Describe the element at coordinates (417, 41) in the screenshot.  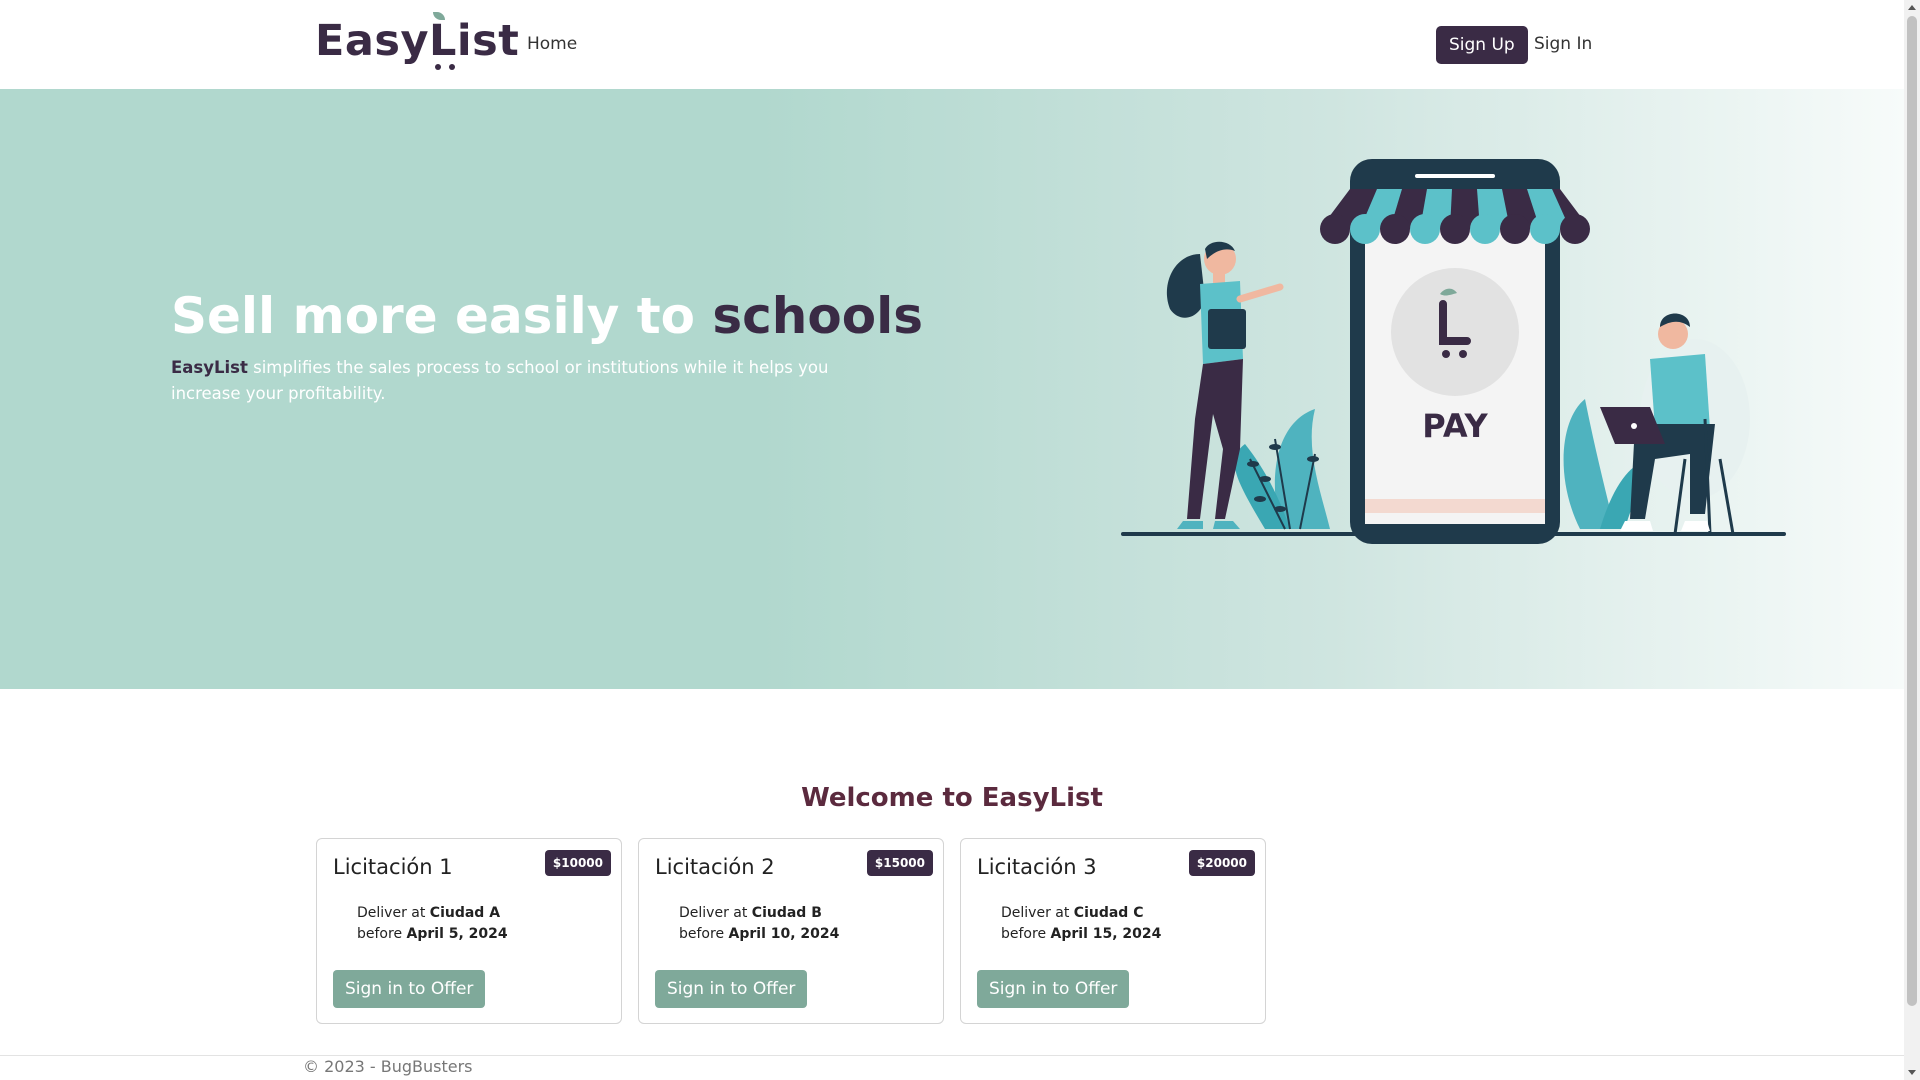
I see `brand-logo: Easy List` at that location.